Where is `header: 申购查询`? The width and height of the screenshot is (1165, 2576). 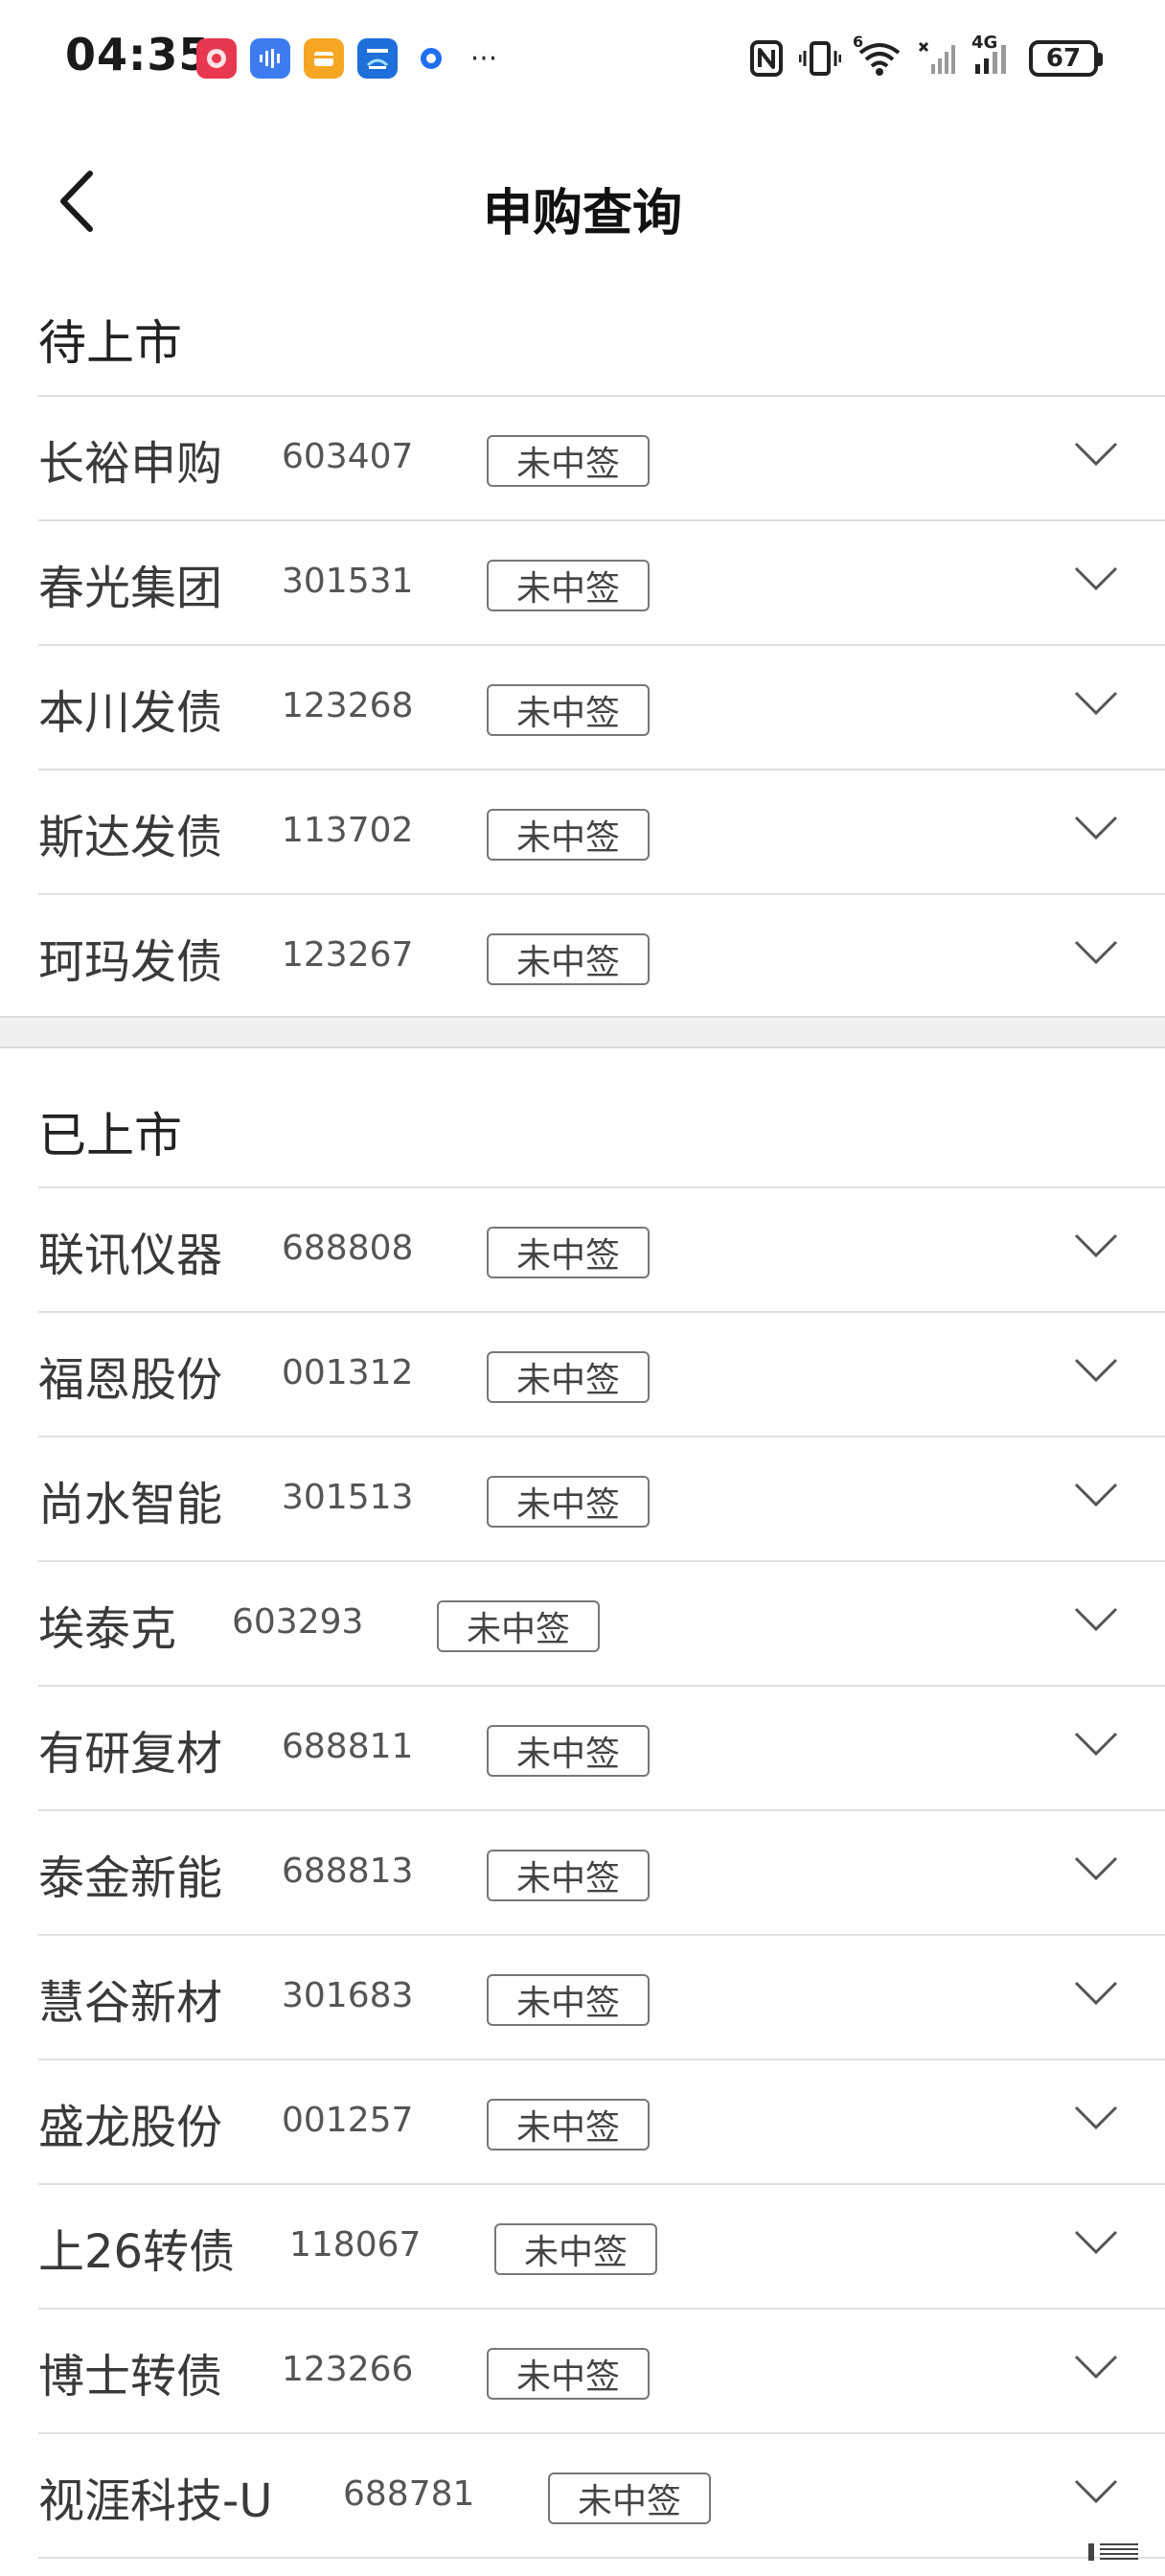
header: 申购查询 is located at coordinates (582, 201).